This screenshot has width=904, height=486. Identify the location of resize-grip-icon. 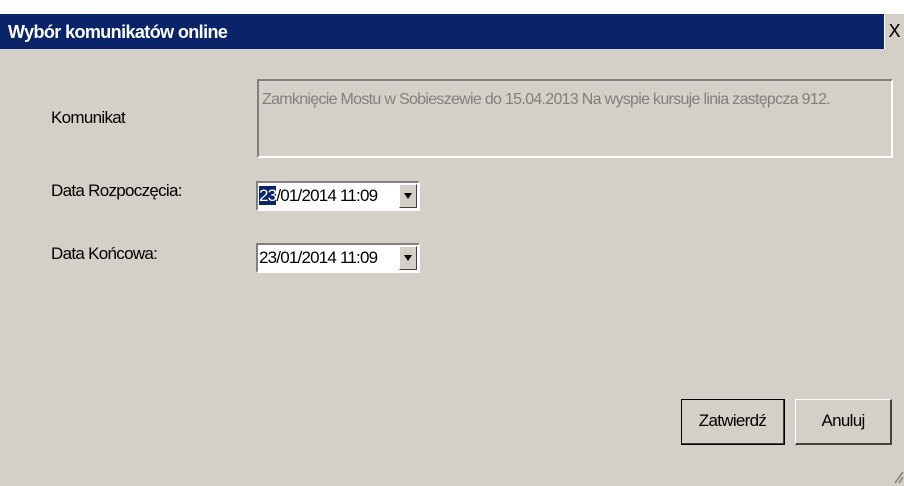
(898, 477).